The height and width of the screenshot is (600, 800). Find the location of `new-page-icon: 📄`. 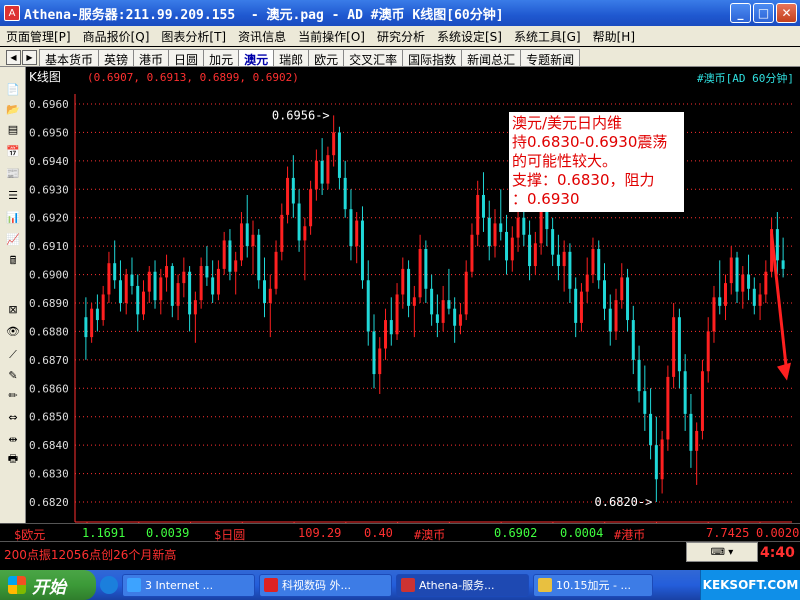

new-page-icon: 📄 is located at coordinates (13, 89).